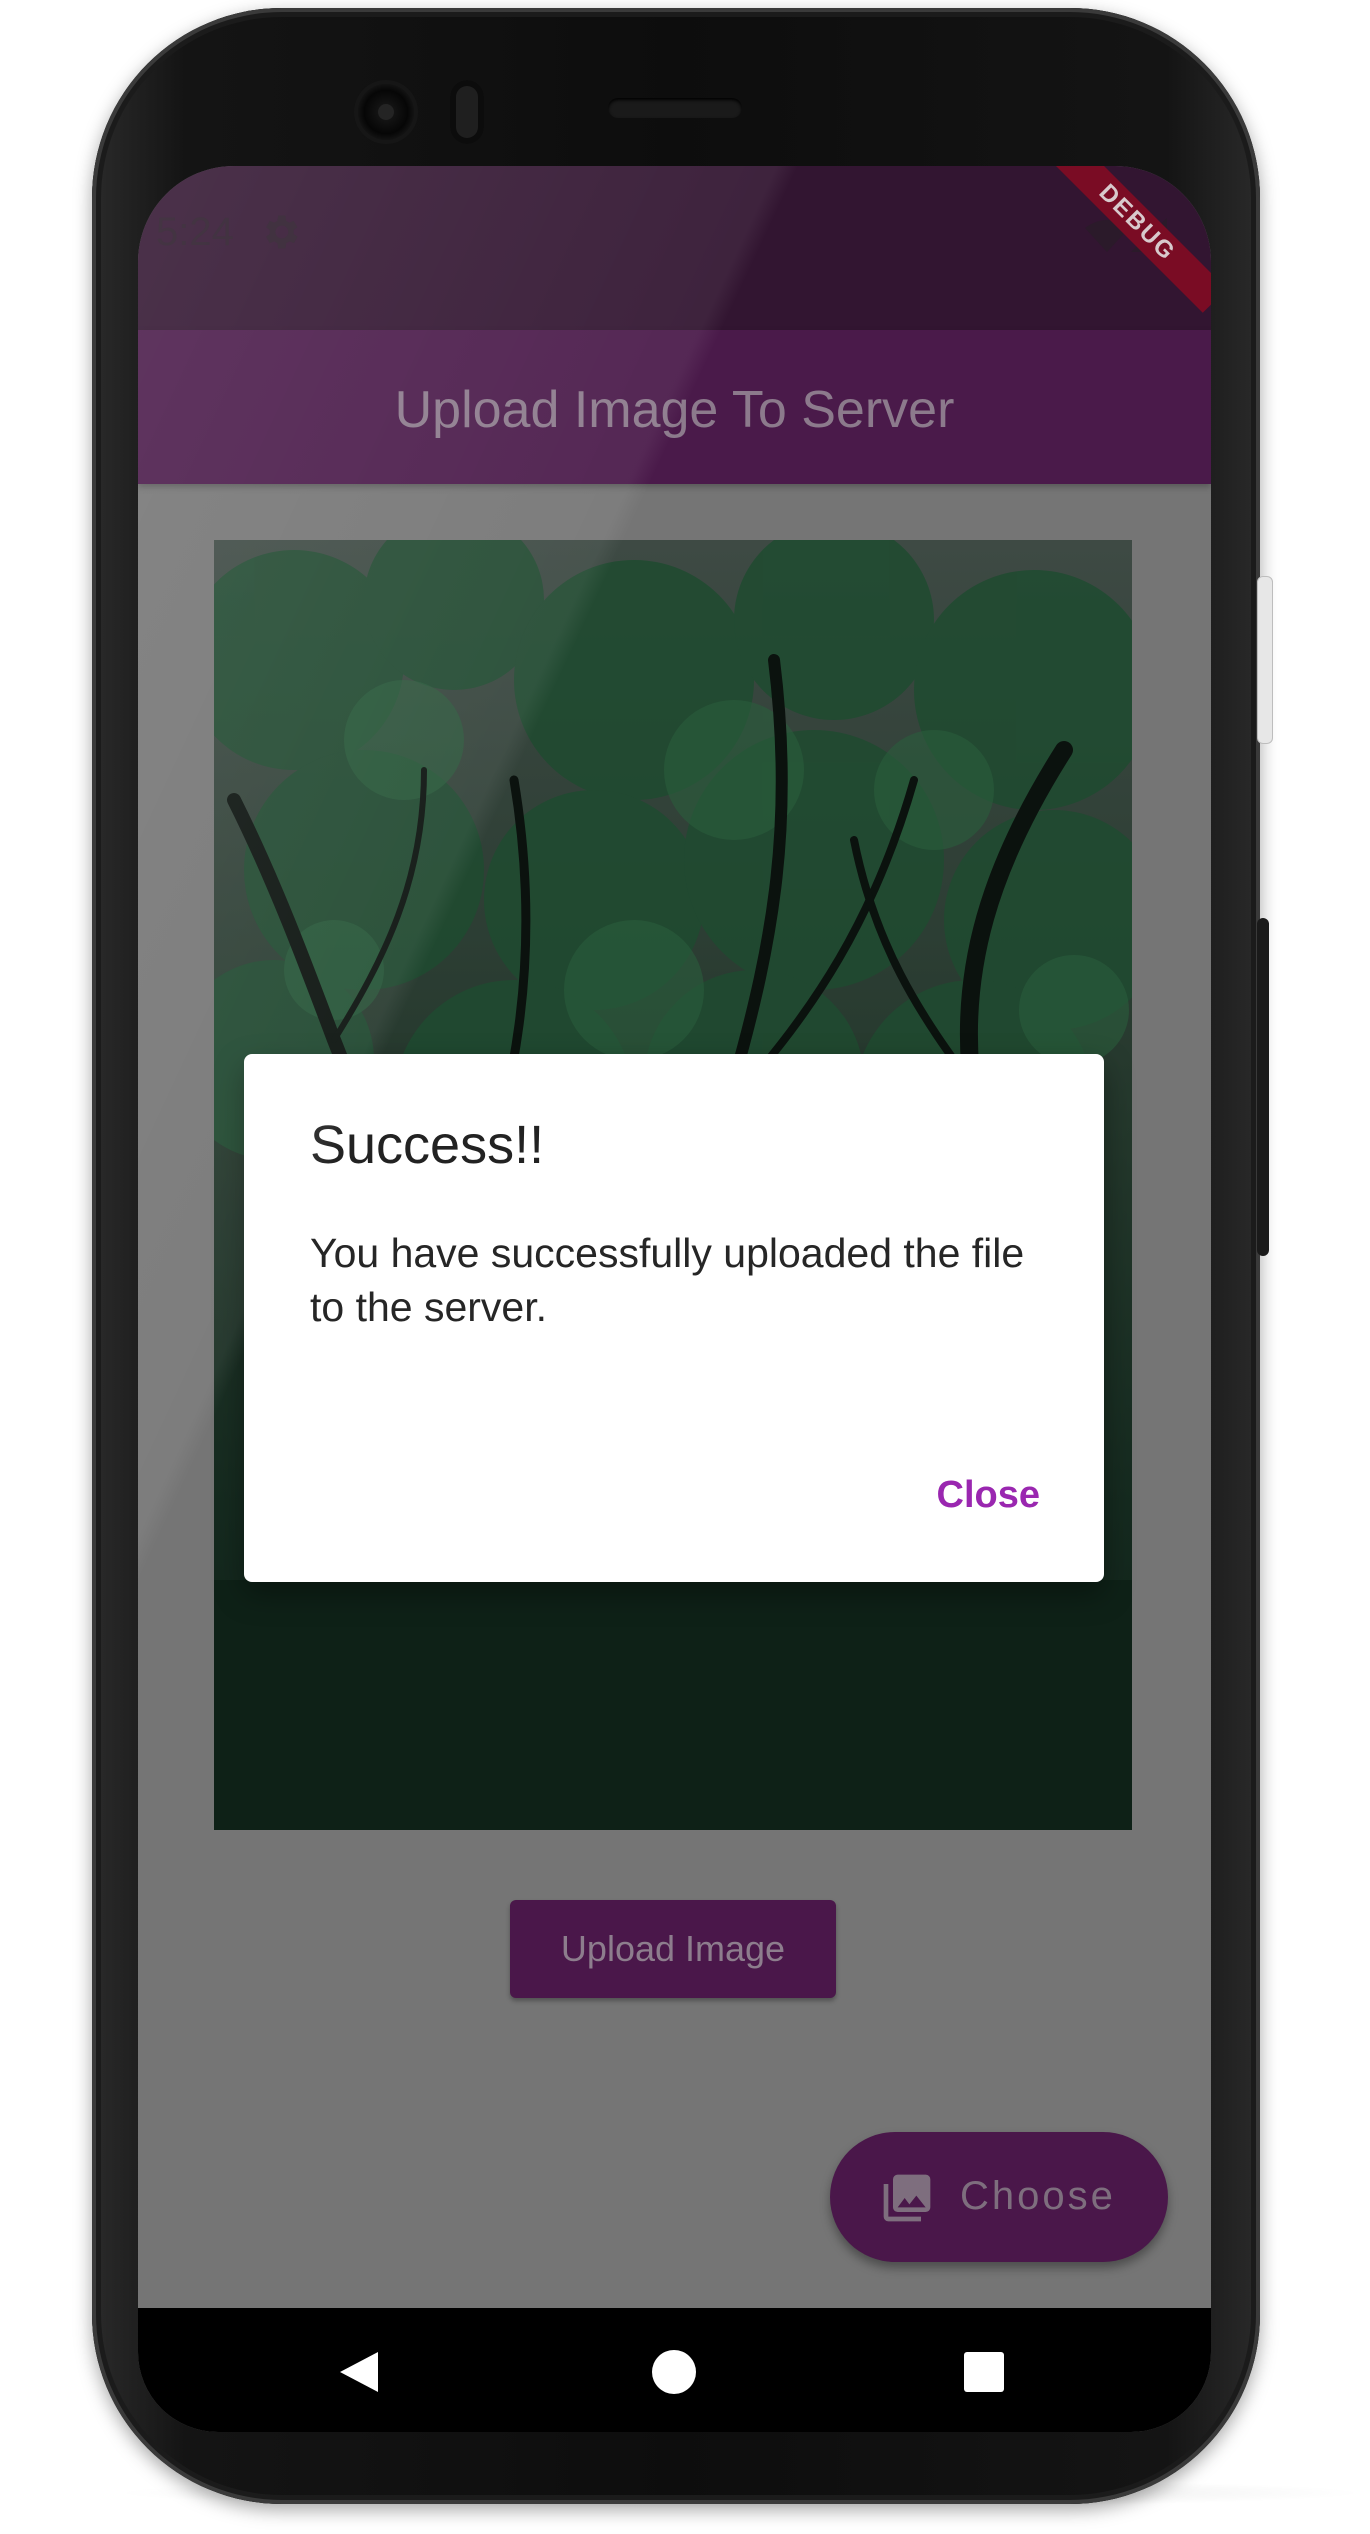  I want to click on status-time: 5:24, so click(195, 232).